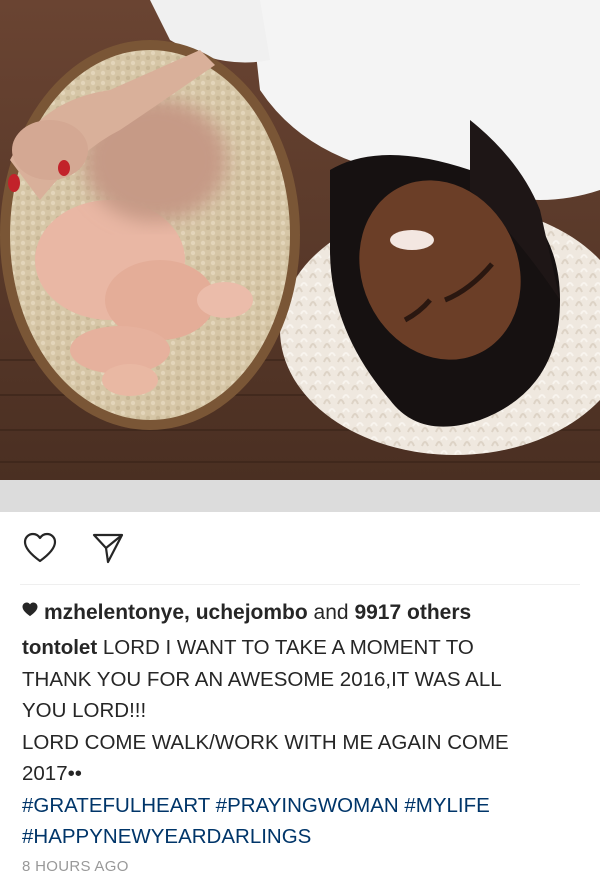  Describe the element at coordinates (59, 647) in the screenshot. I see `caption-username: tontolet` at that location.